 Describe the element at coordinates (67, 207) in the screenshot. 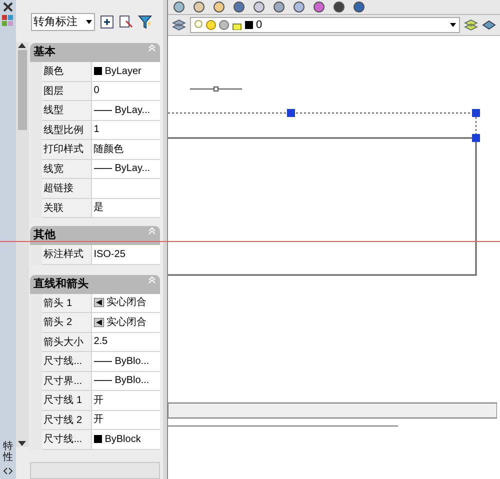

I see `property-label: 关联` at that location.